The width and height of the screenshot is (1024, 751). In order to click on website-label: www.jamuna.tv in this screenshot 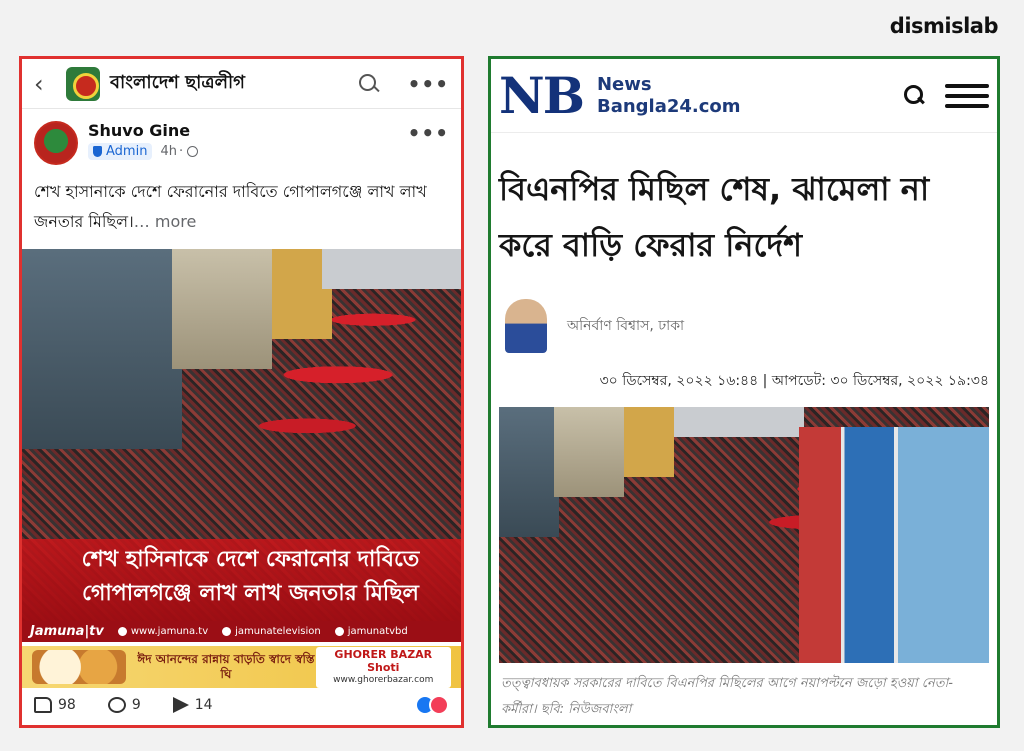, I will do `click(169, 631)`.